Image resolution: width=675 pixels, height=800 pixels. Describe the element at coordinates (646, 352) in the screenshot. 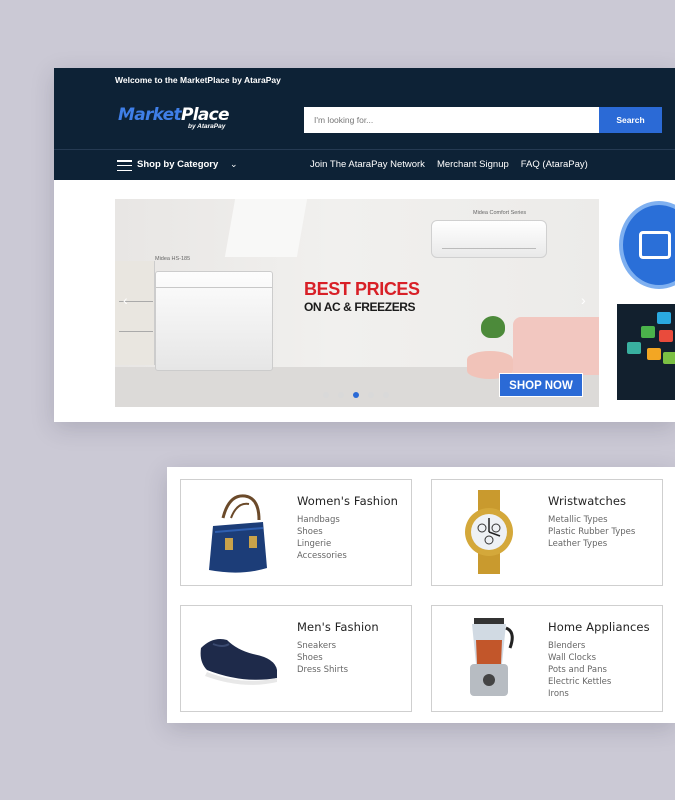

I see `promo-tile-apps` at that location.